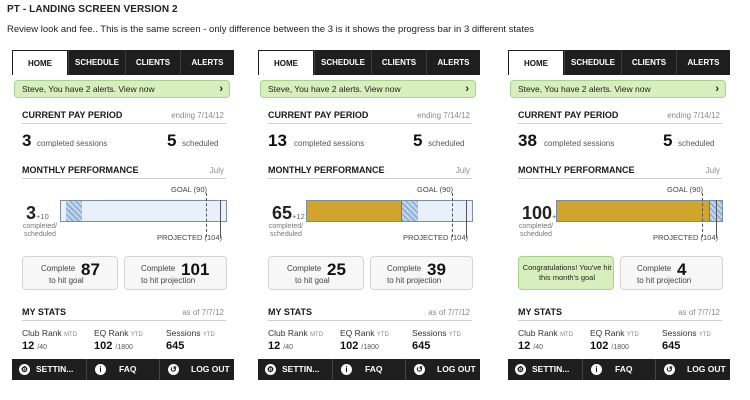 The image size is (750, 400). What do you see at coordinates (42, 216) in the screenshot?
I see `performance-plus: +10` at bounding box center [42, 216].